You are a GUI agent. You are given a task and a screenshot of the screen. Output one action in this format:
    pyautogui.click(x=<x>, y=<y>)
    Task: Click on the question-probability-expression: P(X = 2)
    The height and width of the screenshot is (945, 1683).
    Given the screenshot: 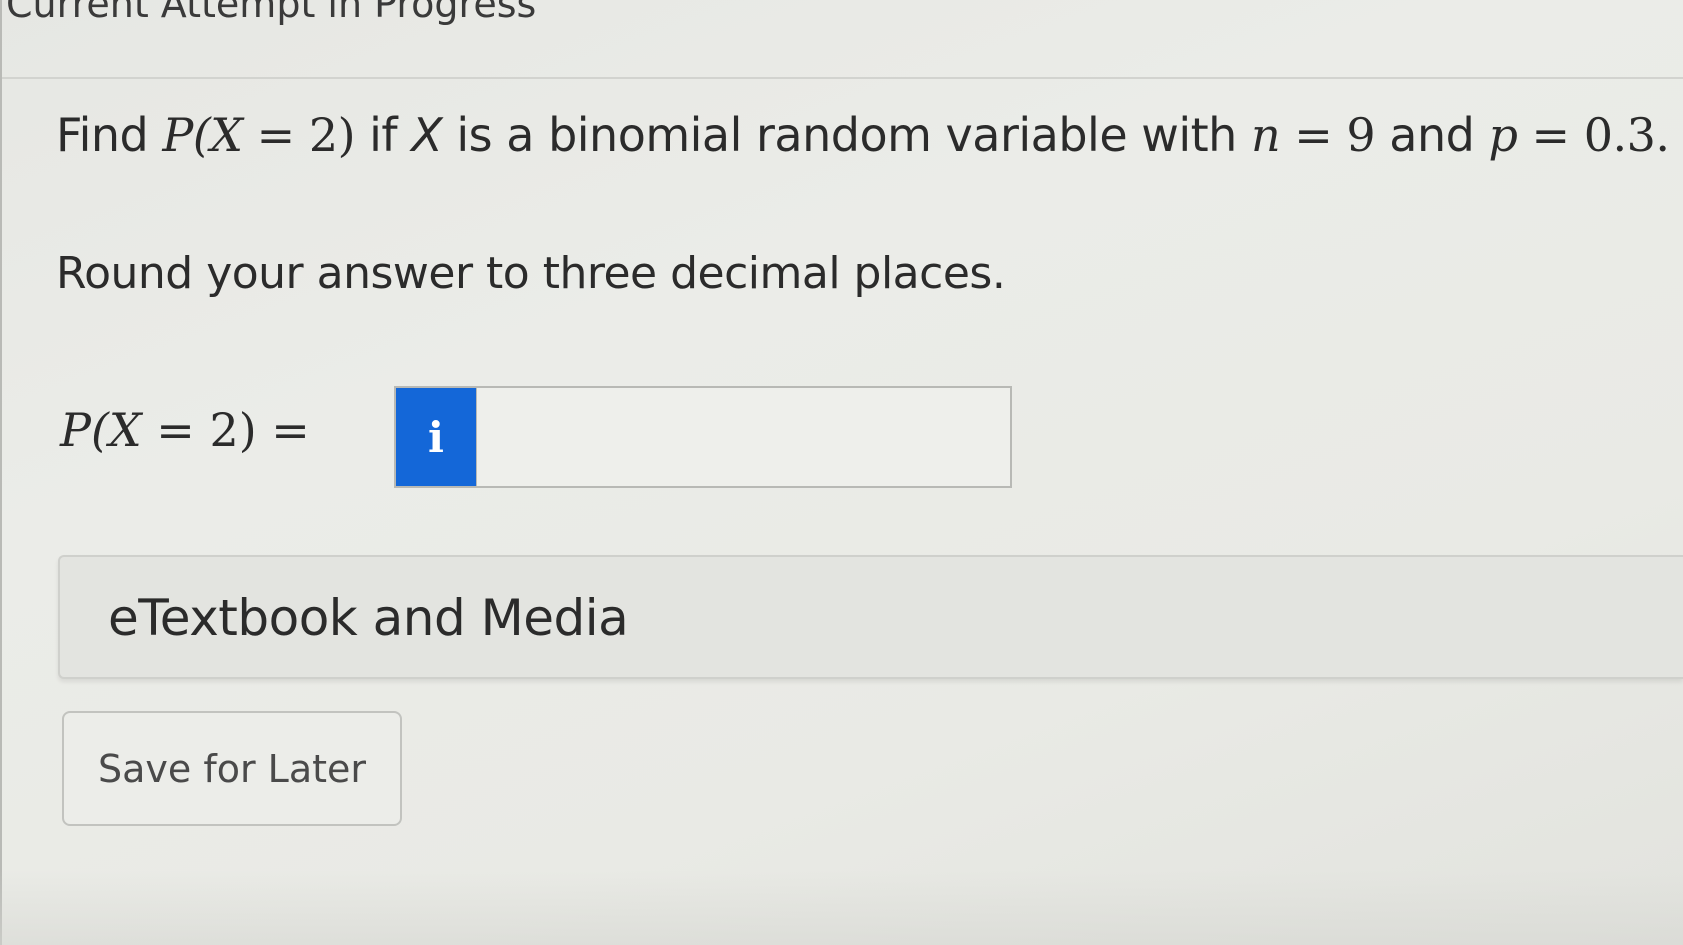 What is the action you would take?
    pyautogui.click(x=258, y=135)
    